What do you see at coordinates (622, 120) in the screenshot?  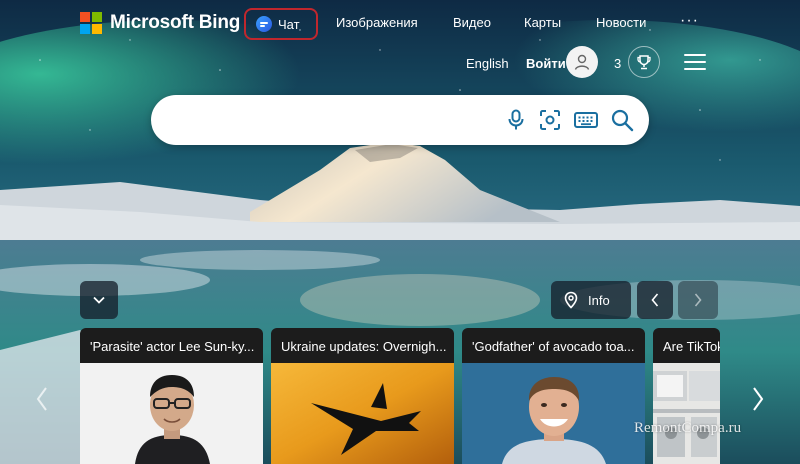 I see `search-icon` at bounding box center [622, 120].